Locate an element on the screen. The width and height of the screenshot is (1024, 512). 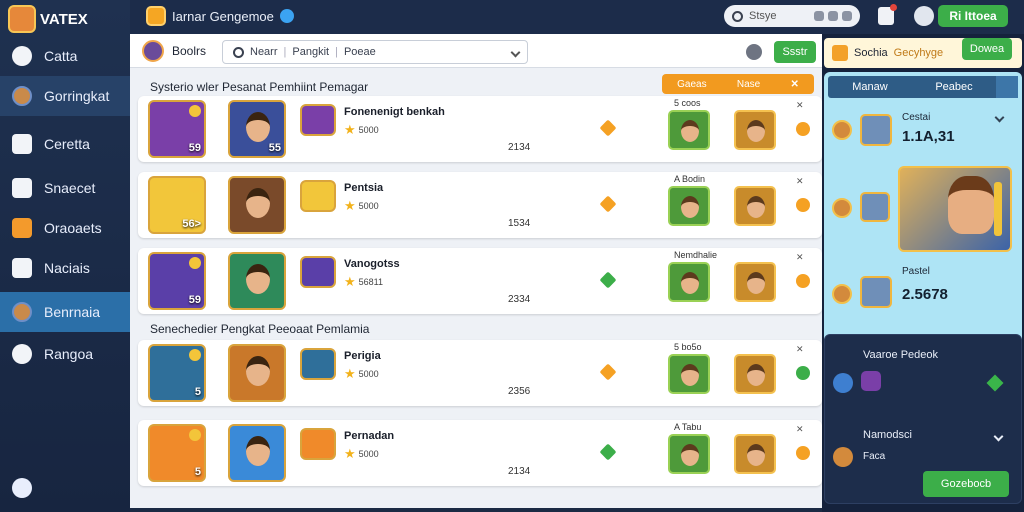
download-button: Dowea is located at coordinates (987, 49).